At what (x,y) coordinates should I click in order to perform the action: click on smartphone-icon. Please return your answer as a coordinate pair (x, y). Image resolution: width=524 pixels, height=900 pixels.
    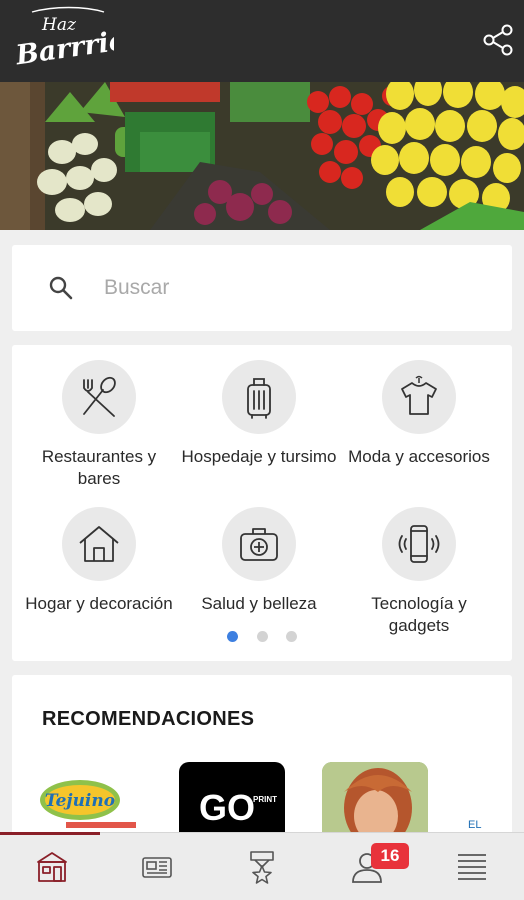
    Looking at the image, I should click on (419, 544).